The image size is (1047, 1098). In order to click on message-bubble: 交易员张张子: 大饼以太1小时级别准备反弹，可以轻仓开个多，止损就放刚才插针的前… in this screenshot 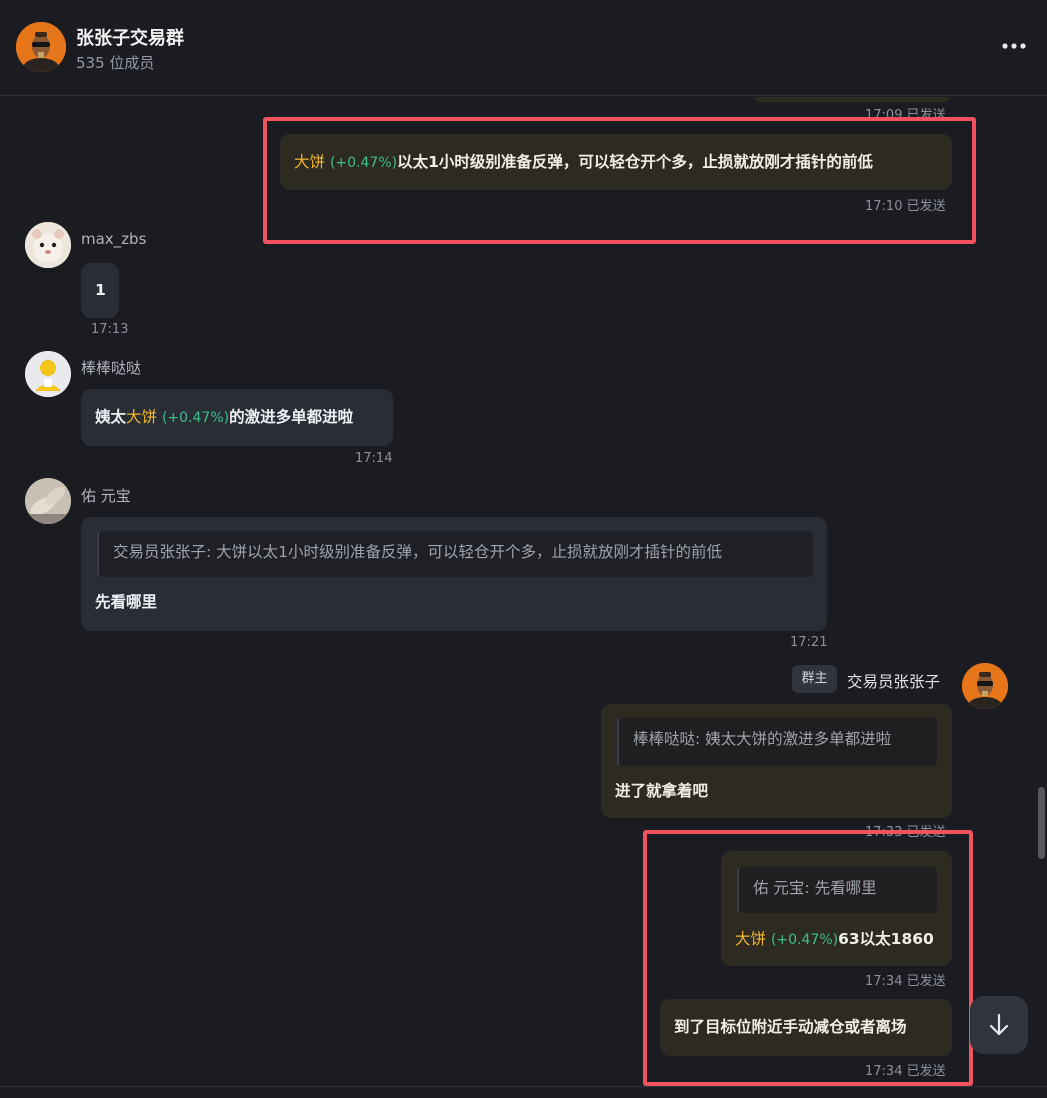, I will do `click(454, 574)`.